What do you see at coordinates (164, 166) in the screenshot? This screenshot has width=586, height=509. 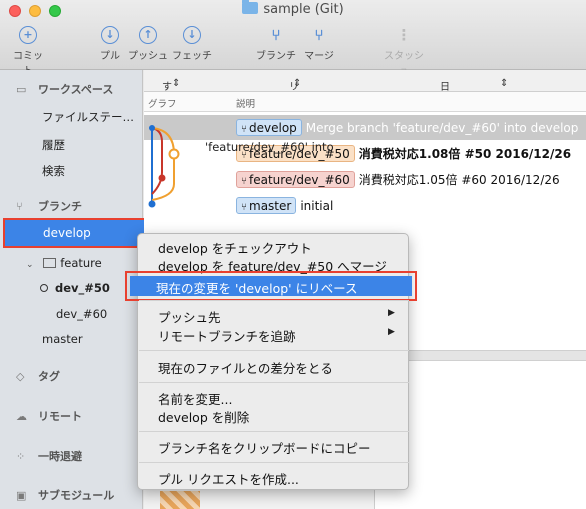 I see `commit-graph` at bounding box center [164, 166].